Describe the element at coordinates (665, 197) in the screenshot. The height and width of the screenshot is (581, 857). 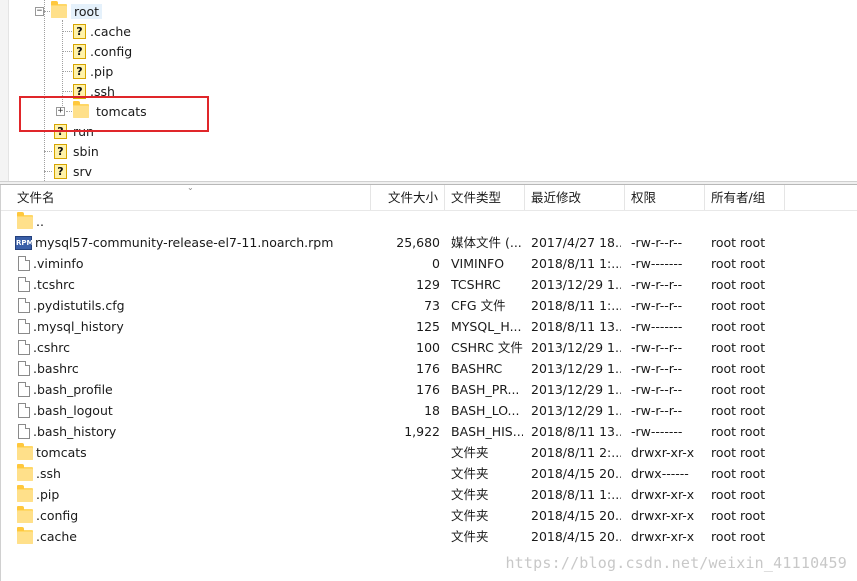
I see `column-header-permissions: 权限` at that location.